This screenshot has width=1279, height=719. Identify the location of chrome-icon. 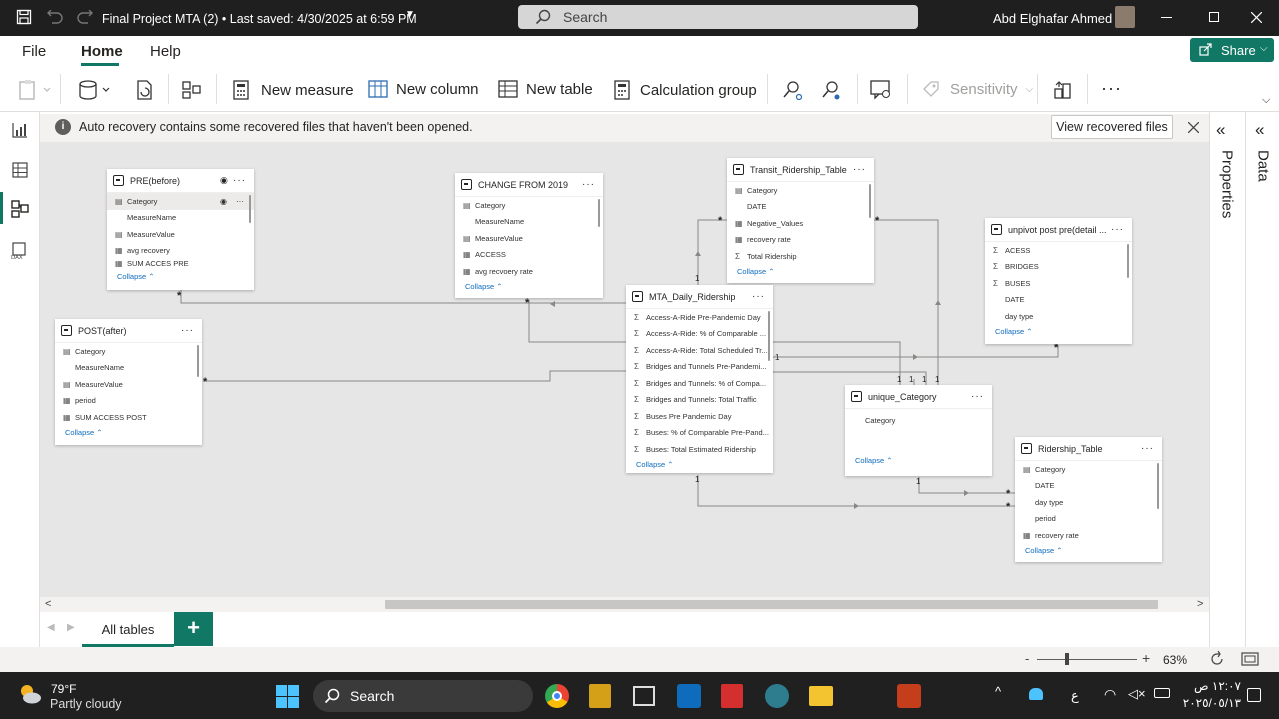
(557, 696).